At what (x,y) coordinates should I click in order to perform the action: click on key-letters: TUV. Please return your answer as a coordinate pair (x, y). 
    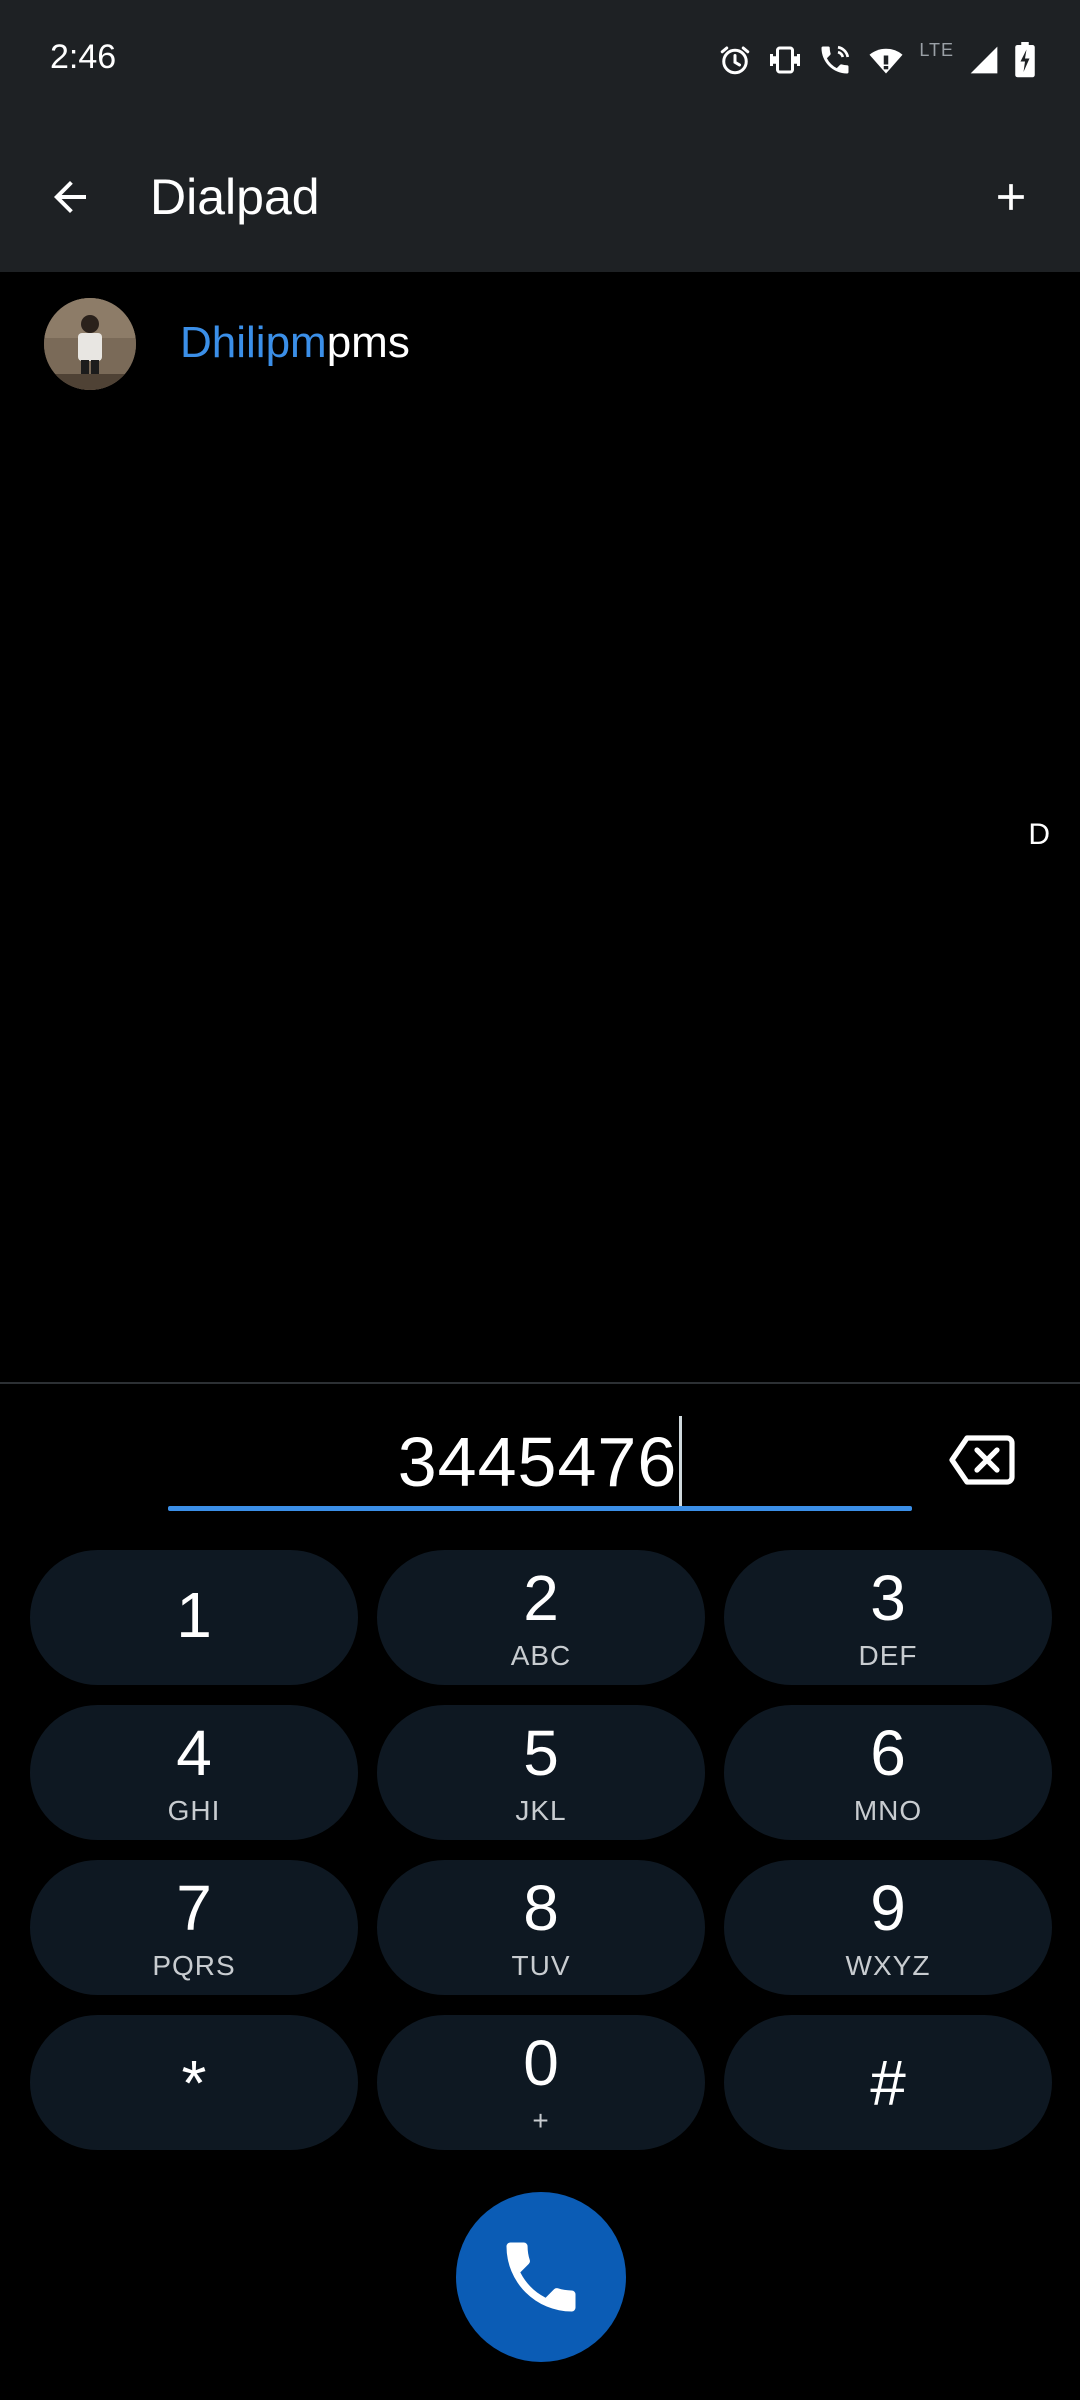
    Looking at the image, I should click on (541, 1965).